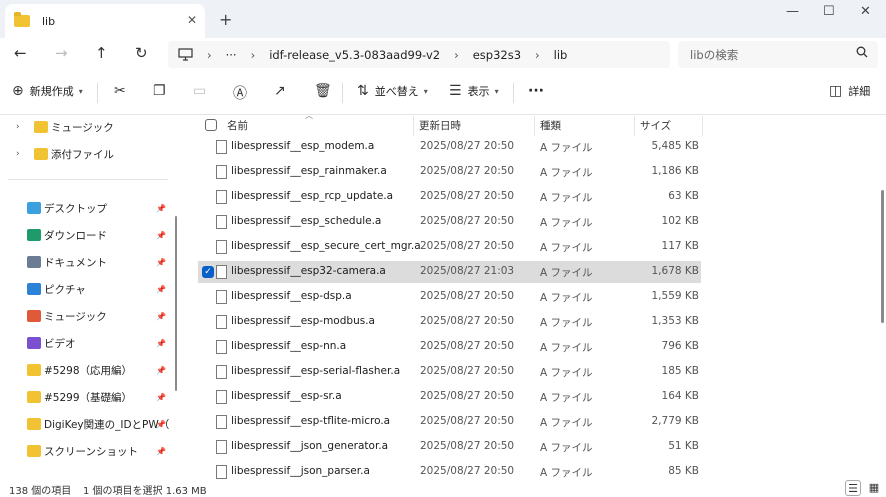  What do you see at coordinates (655, 125) in the screenshot?
I see `column-header-size: サイズ` at bounding box center [655, 125].